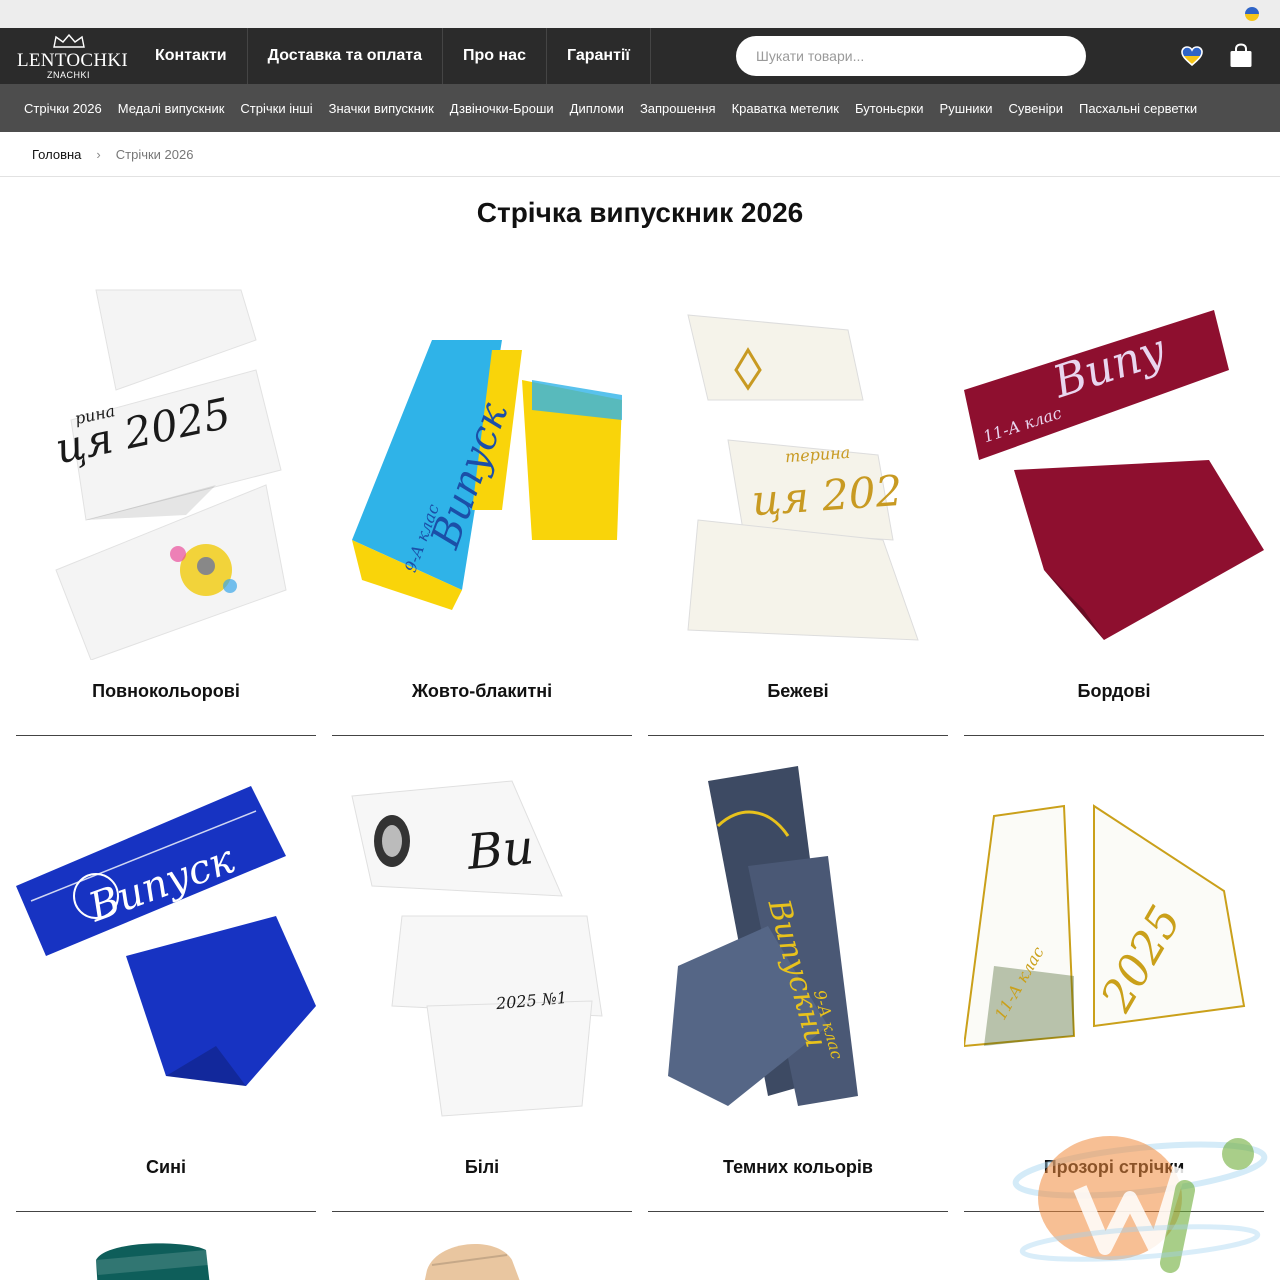  I want to click on page-title: Стрічка випускник 2026, so click(640, 212).